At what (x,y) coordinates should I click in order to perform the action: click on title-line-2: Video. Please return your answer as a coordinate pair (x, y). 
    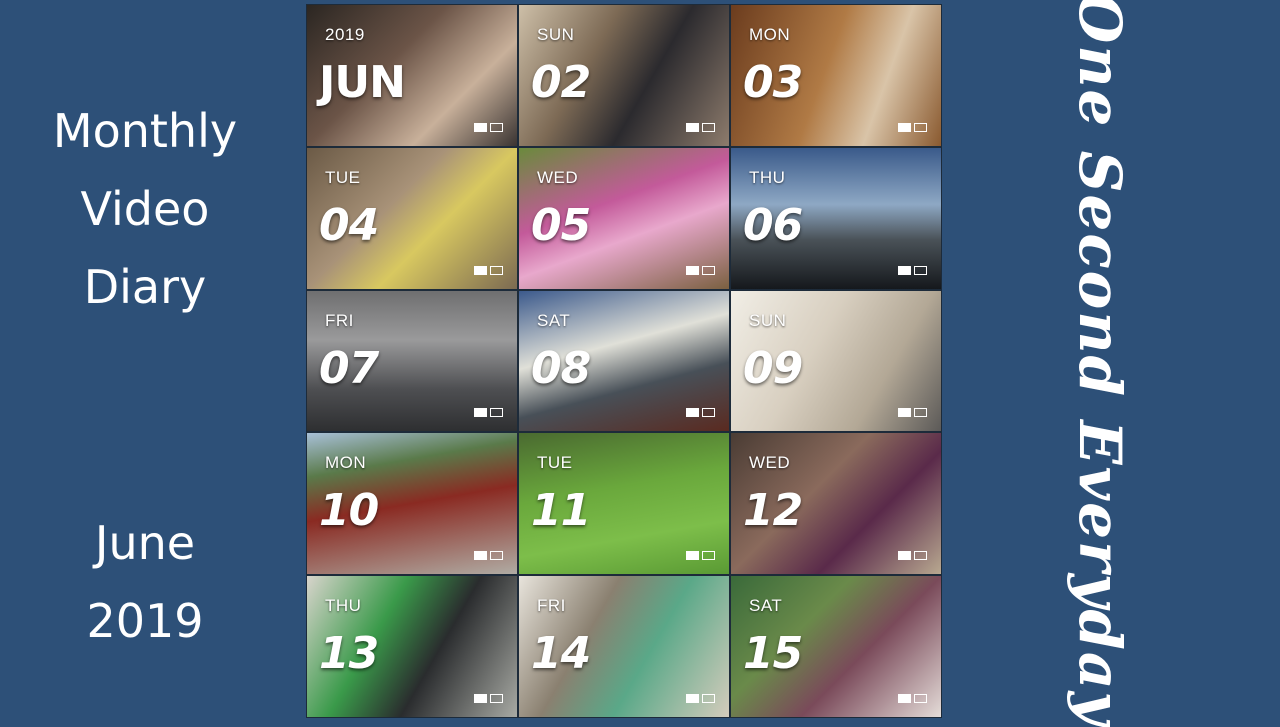
    Looking at the image, I should click on (145, 209).